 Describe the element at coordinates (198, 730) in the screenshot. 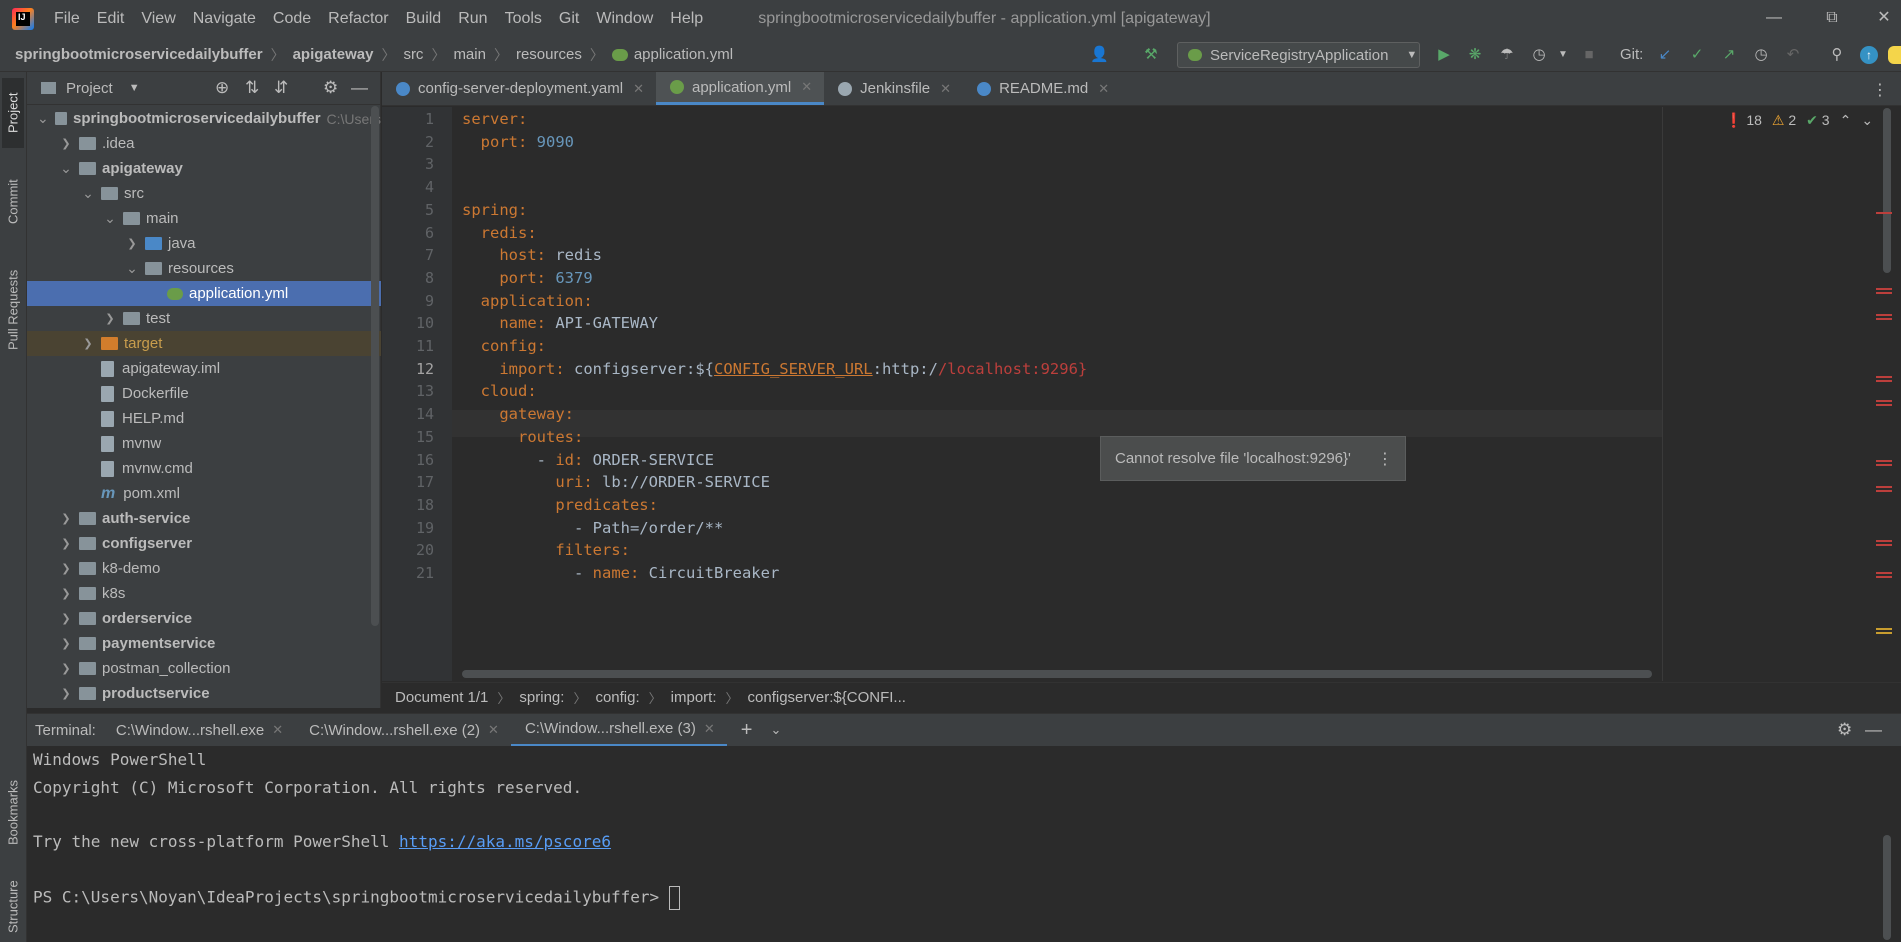

I see `terminal-tab: C:\Window...rshell.exe ✕` at that location.